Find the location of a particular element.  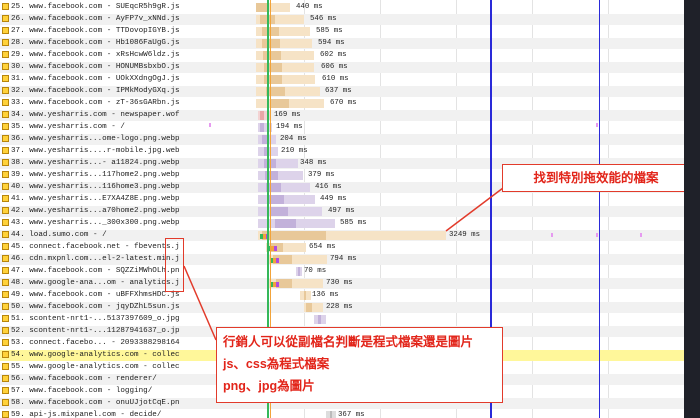

callout-slow-file-text: 找到特別拖效能的檔案 is located at coordinates (596, 178).